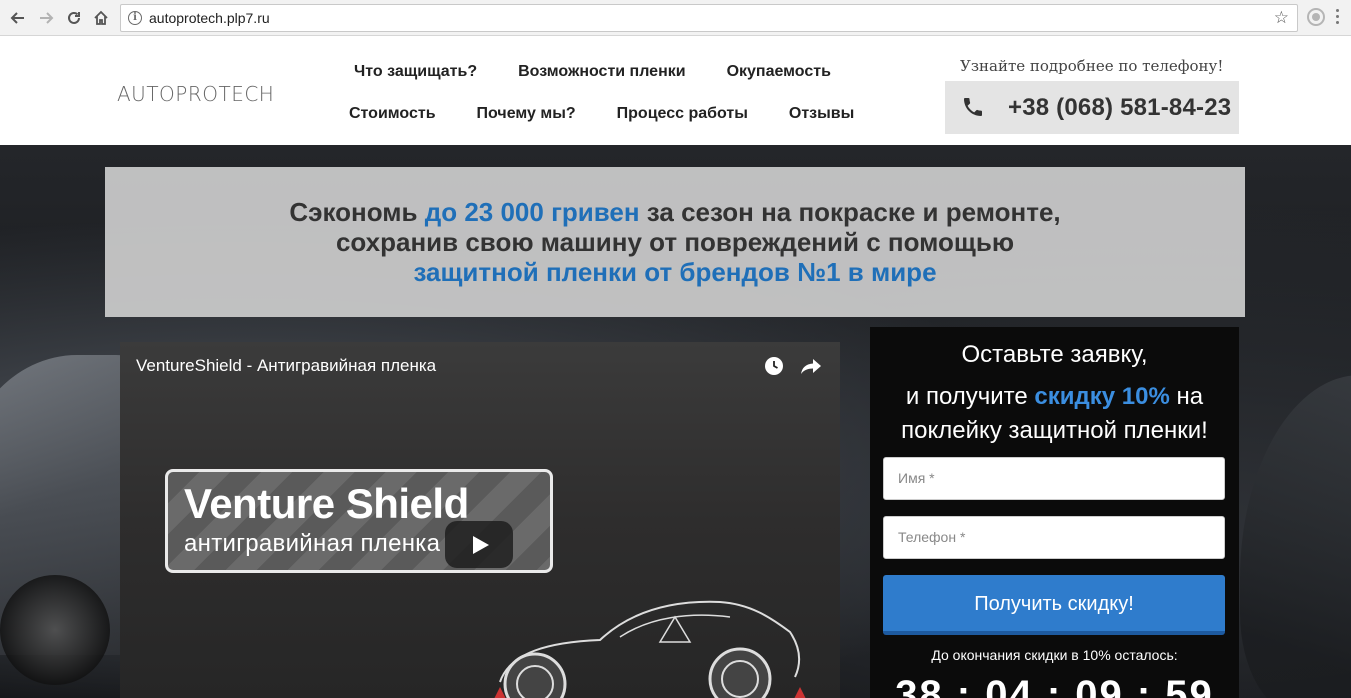 This screenshot has width=1351, height=698. What do you see at coordinates (101, 18) in the screenshot?
I see `home-icon` at bounding box center [101, 18].